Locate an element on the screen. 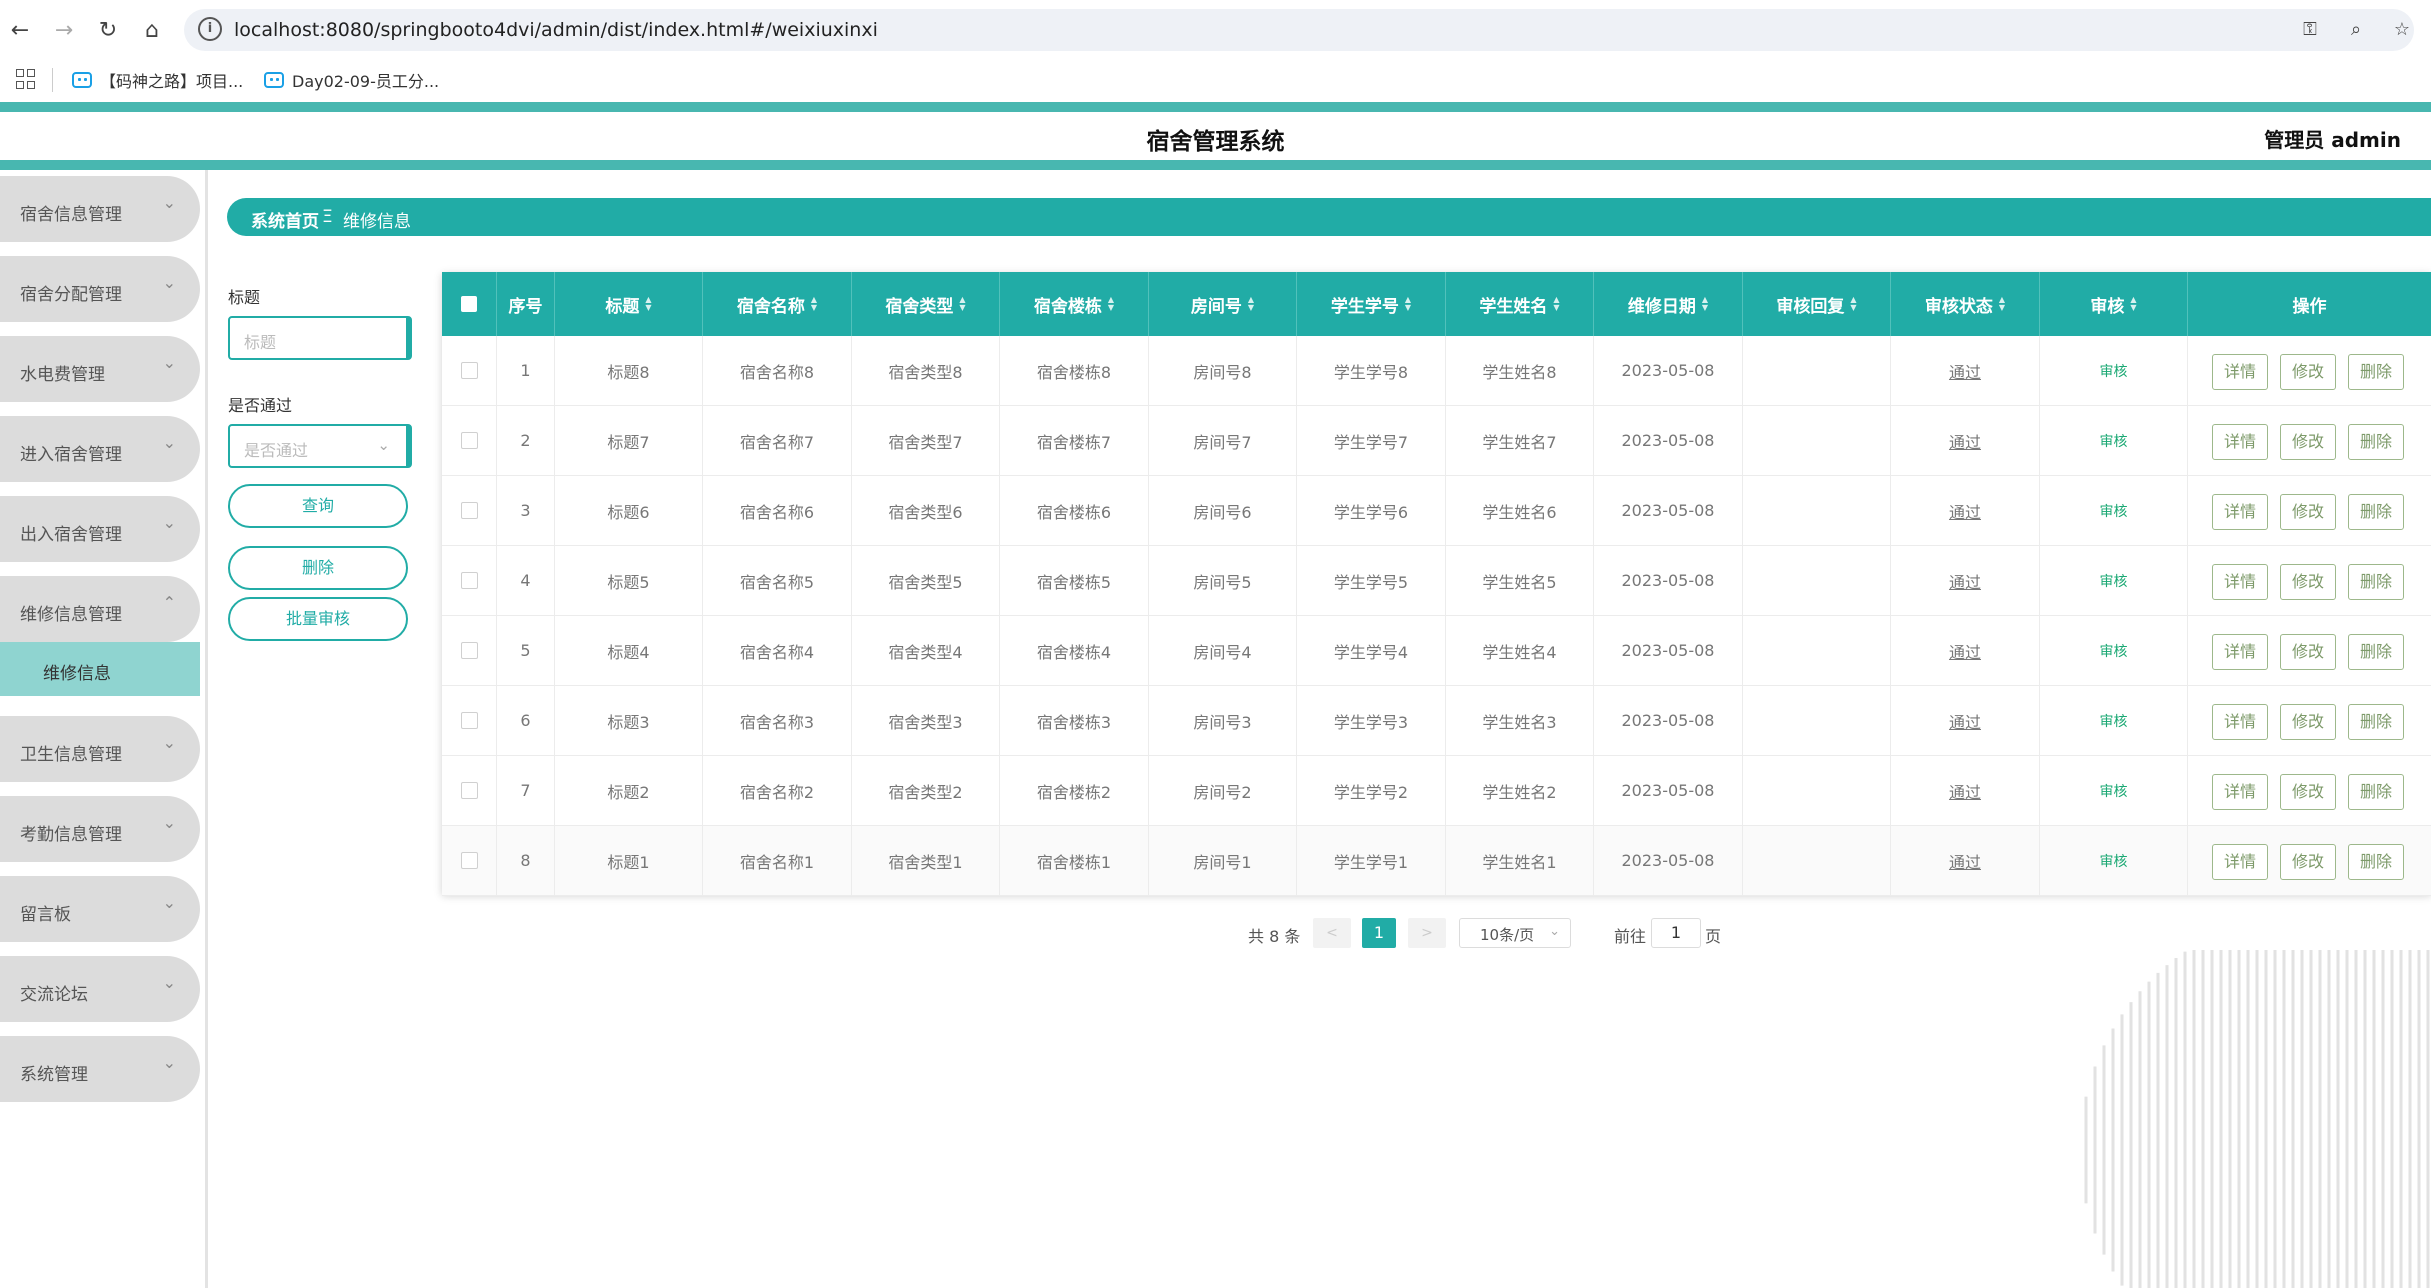  key-icon: ⚿ is located at coordinates (2310, 29).